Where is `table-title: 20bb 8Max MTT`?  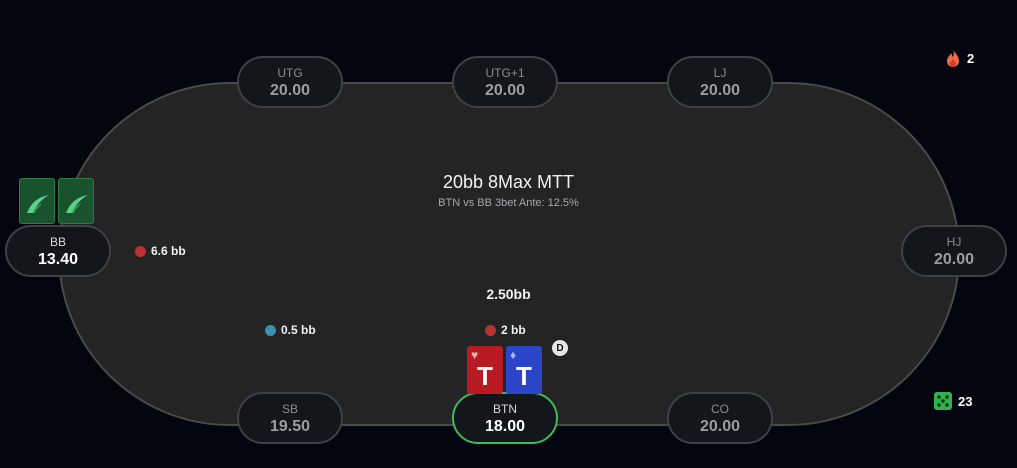 table-title: 20bb 8Max MTT is located at coordinates (508, 182).